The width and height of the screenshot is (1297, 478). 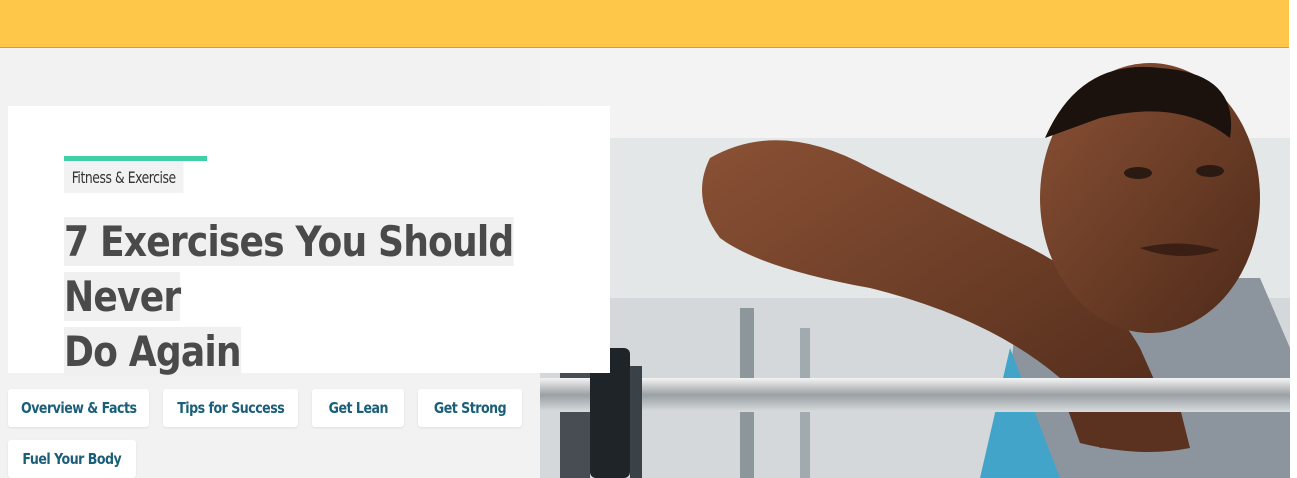 What do you see at coordinates (230, 408) in the screenshot?
I see `nav-link-tips-for-success: Tips for Success` at bounding box center [230, 408].